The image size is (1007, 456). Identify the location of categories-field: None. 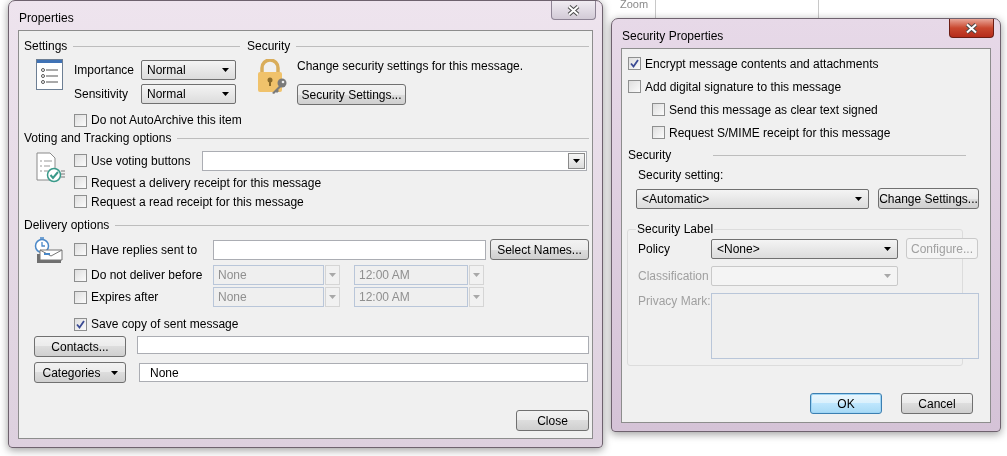
(363, 372).